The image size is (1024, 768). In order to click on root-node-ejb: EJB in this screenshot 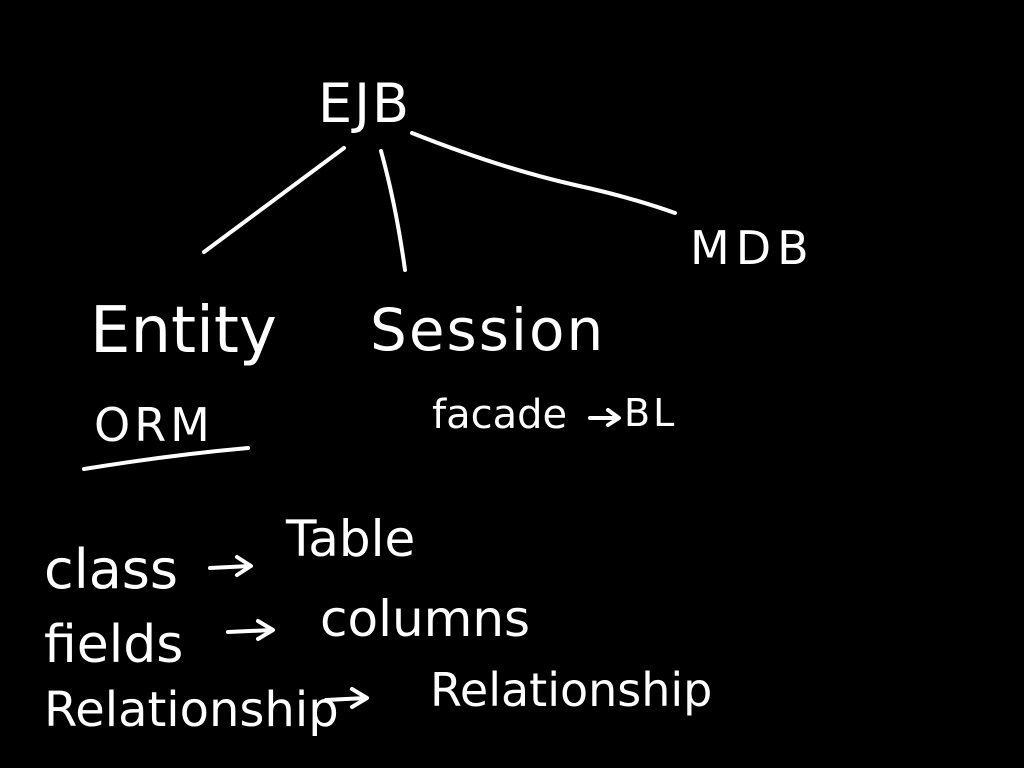, I will do `click(364, 103)`.